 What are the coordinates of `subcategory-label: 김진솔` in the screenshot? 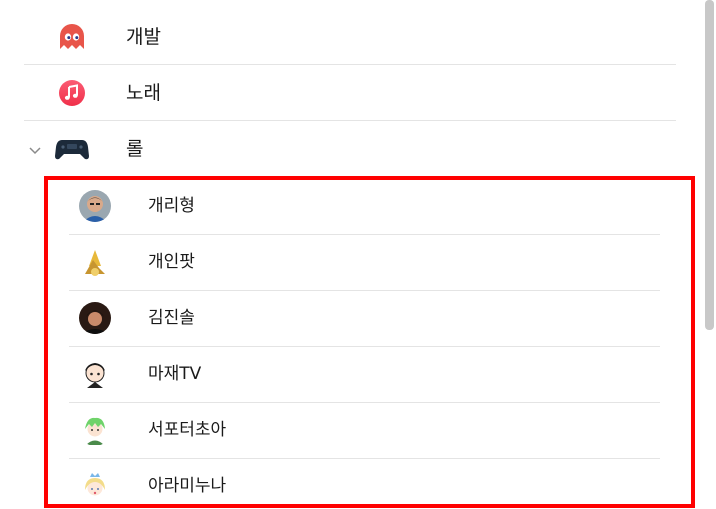 It's located at (171, 318).